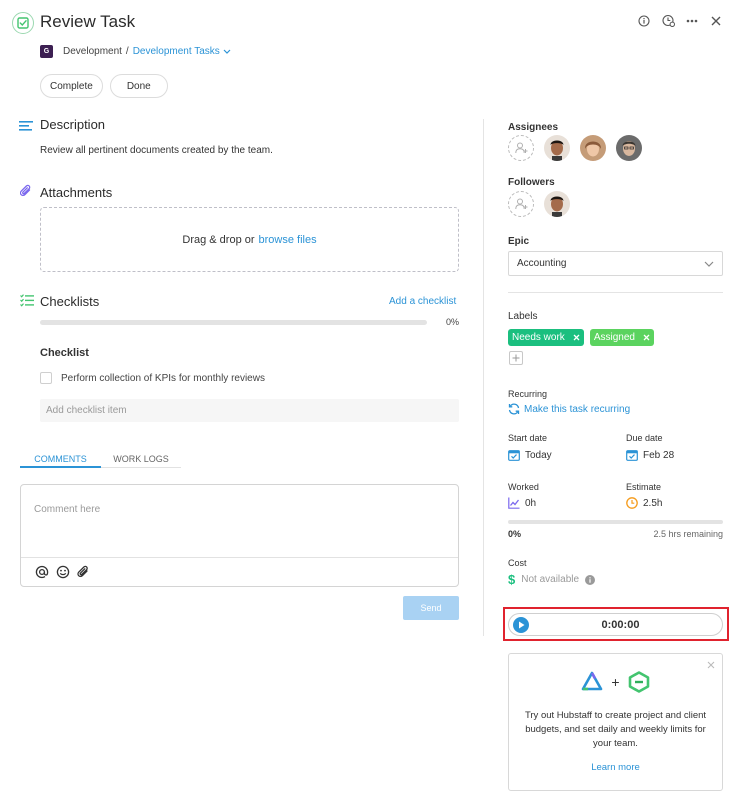 This screenshot has height=798, width=738. Describe the element at coordinates (521, 204) in the screenshot. I see `add-follower-button` at that location.